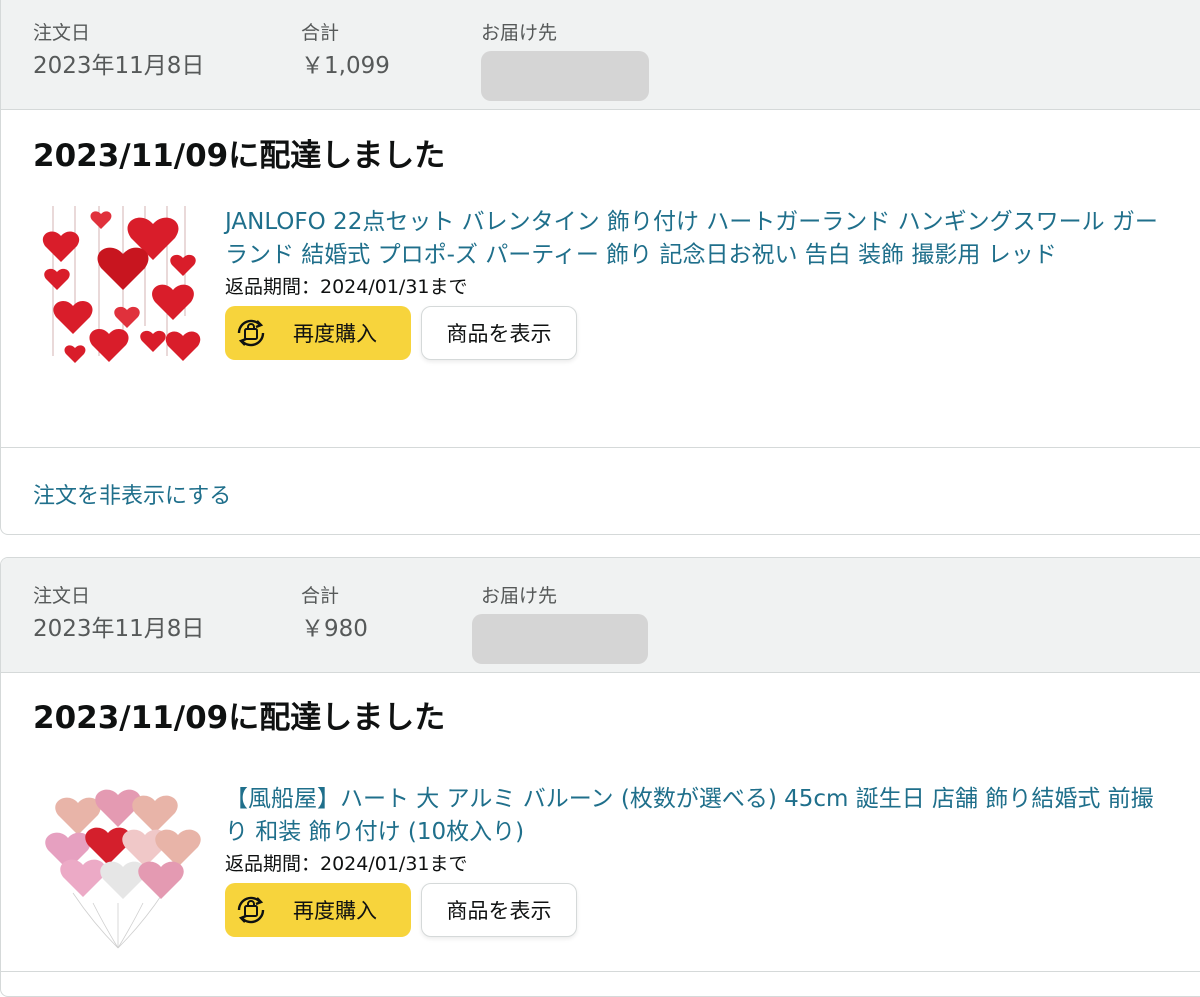 This screenshot has height=997, width=1200. Describe the element at coordinates (118, 291) in the screenshot. I see `heart-garland-image` at that location.